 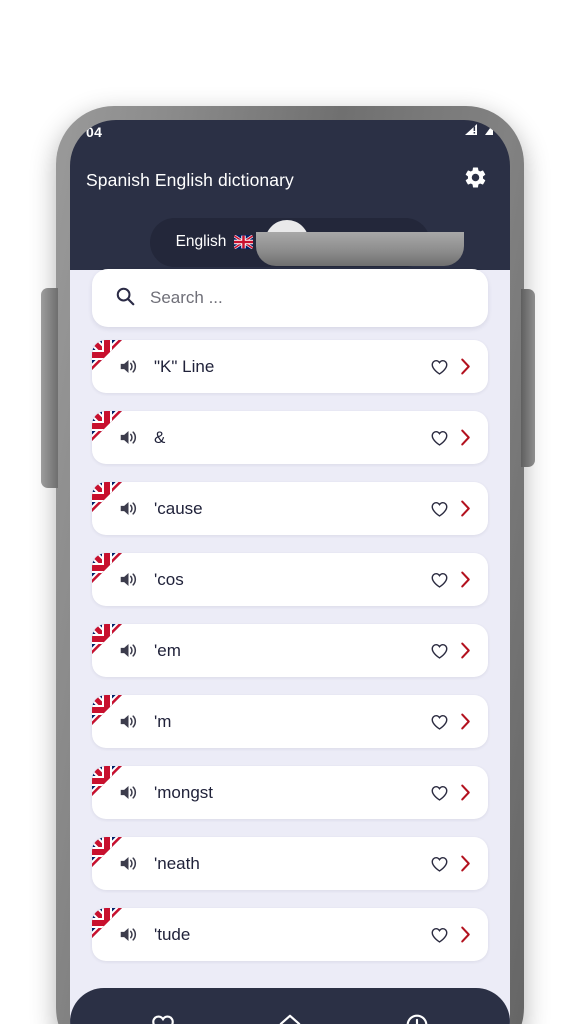 I want to click on word-list-item: "K" Line, so click(x=290, y=366).